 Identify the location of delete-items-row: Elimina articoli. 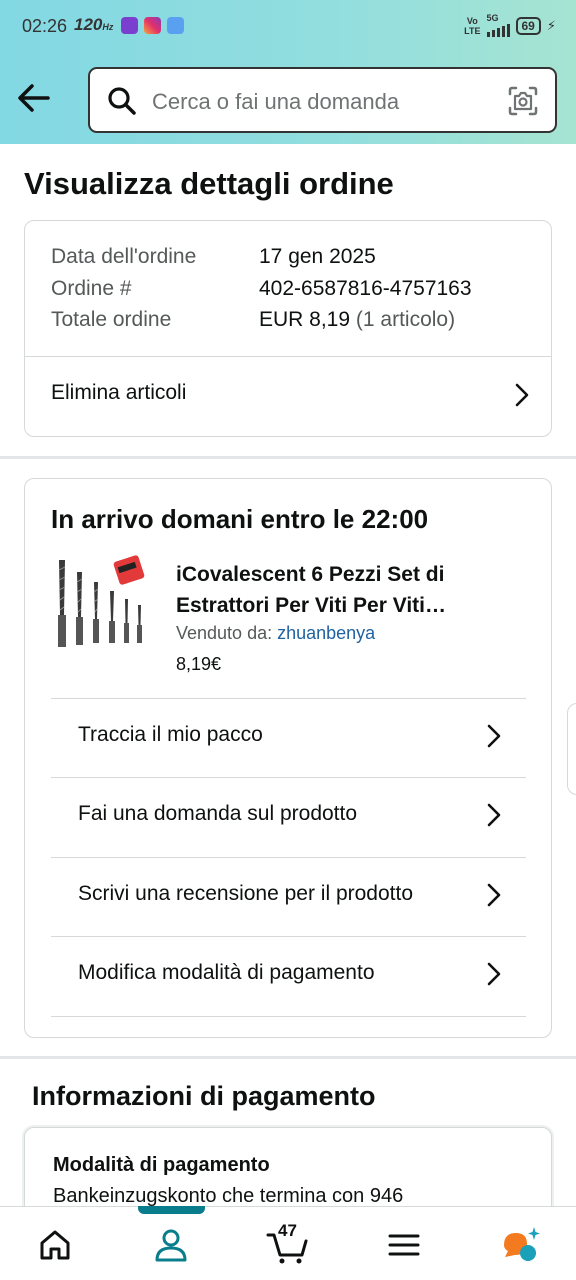
(288, 397).